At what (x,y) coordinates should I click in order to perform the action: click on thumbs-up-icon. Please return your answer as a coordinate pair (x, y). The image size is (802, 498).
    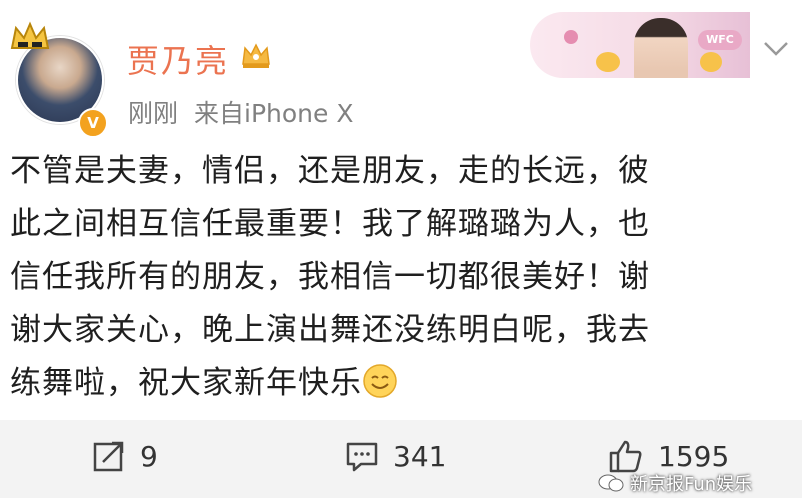
    Looking at the image, I should click on (625, 456).